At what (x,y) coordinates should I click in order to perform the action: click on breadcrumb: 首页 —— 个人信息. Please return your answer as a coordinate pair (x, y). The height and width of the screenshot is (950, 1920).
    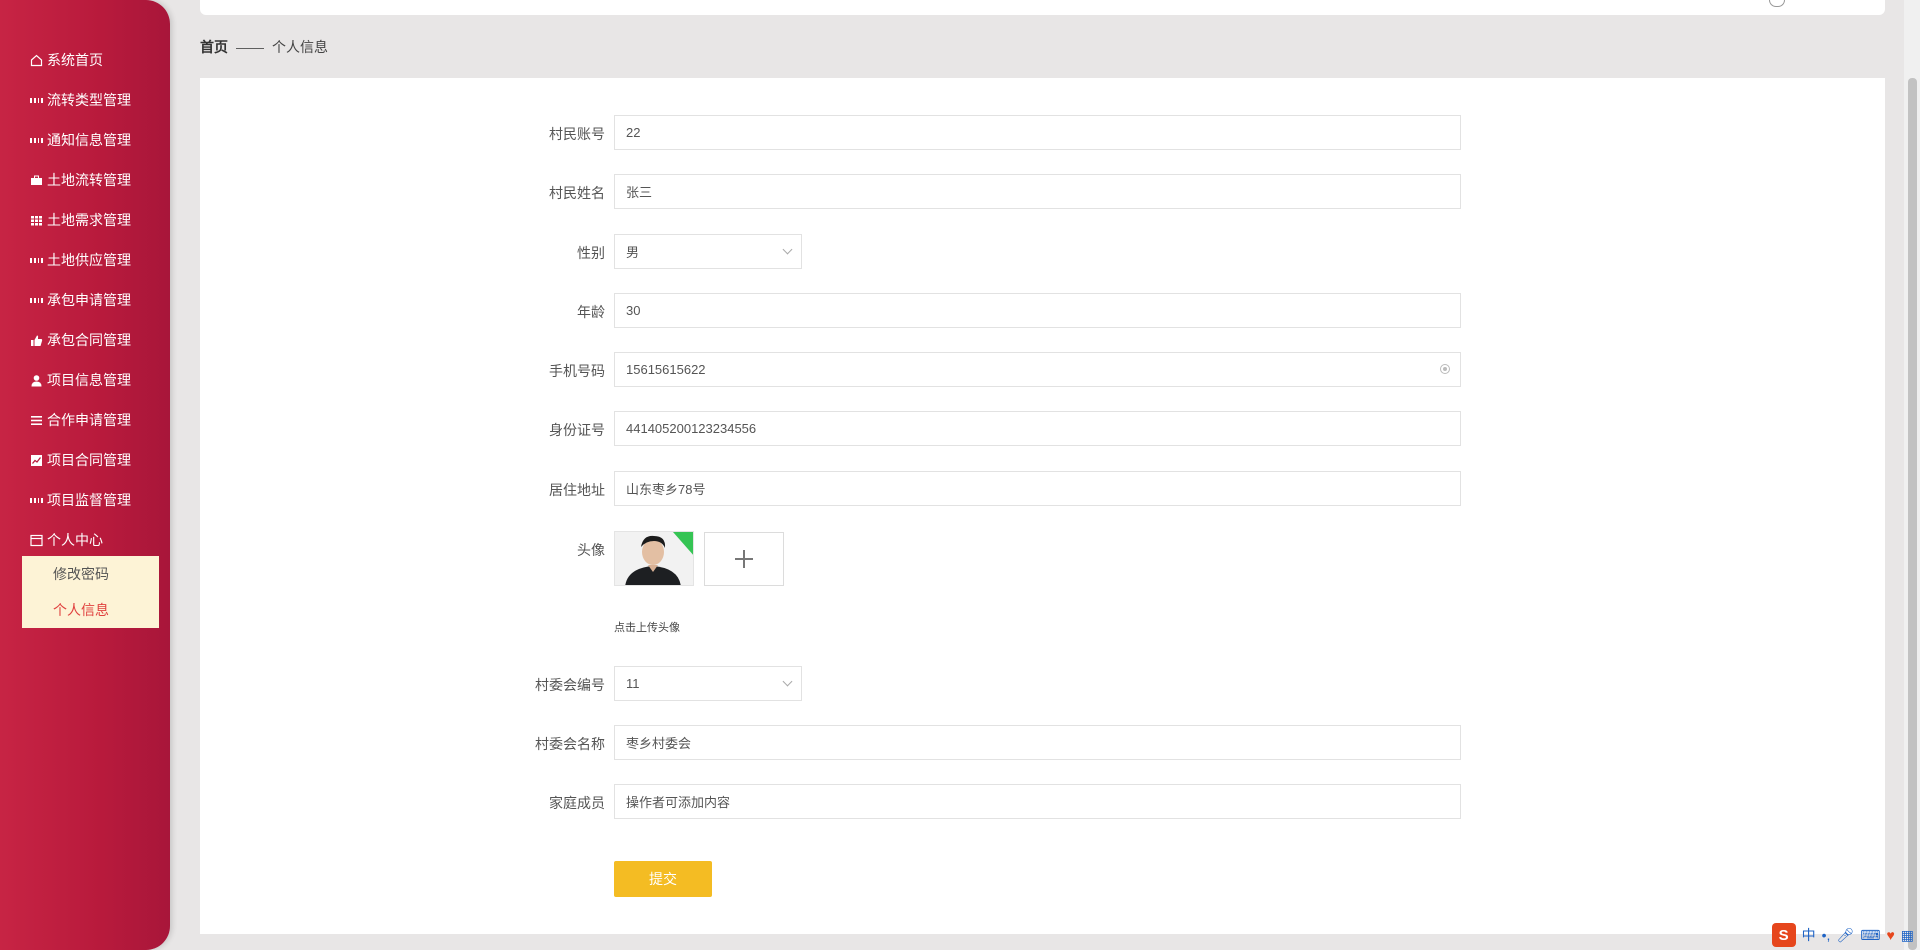
    Looking at the image, I should click on (264, 47).